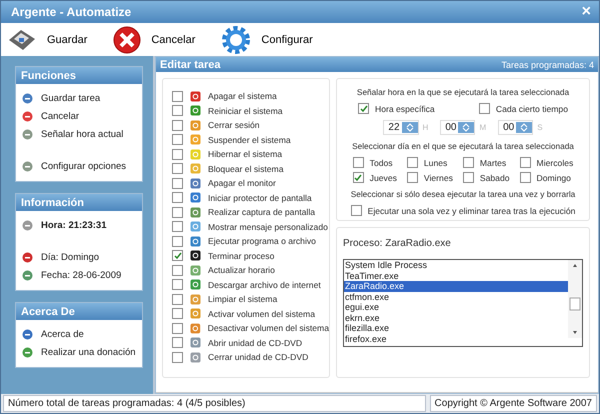  Describe the element at coordinates (88, 352) in the screenshot. I see `sidebar-item: Realizar una donación` at that location.